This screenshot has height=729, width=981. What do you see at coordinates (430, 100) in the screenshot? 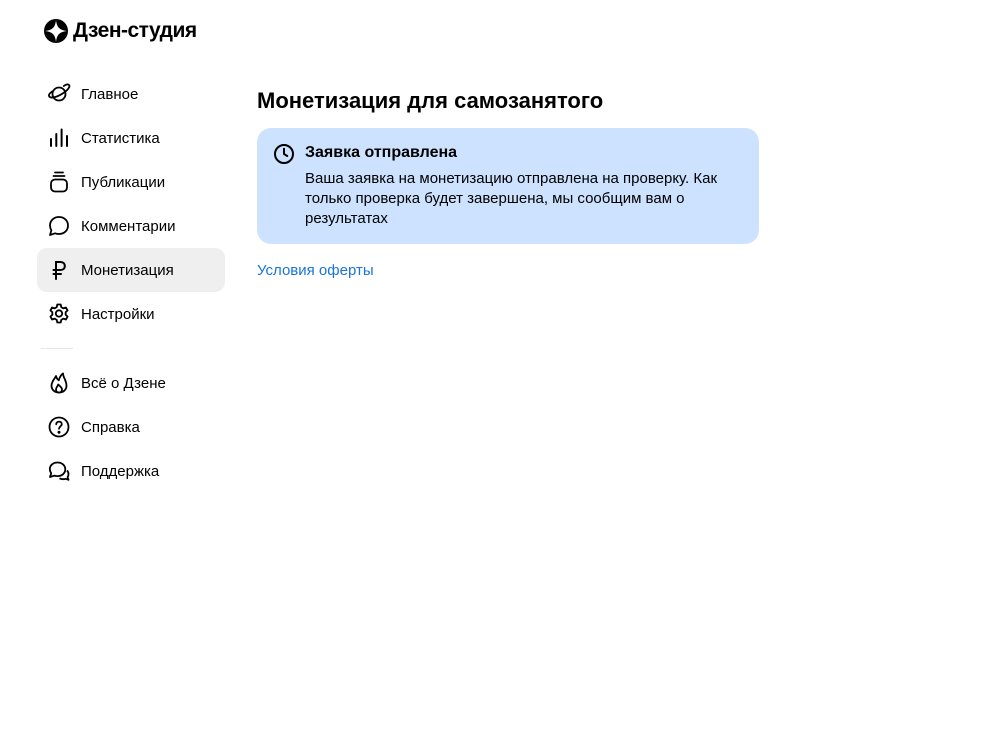
I see `page-title: Монетизация для самозанятого` at bounding box center [430, 100].